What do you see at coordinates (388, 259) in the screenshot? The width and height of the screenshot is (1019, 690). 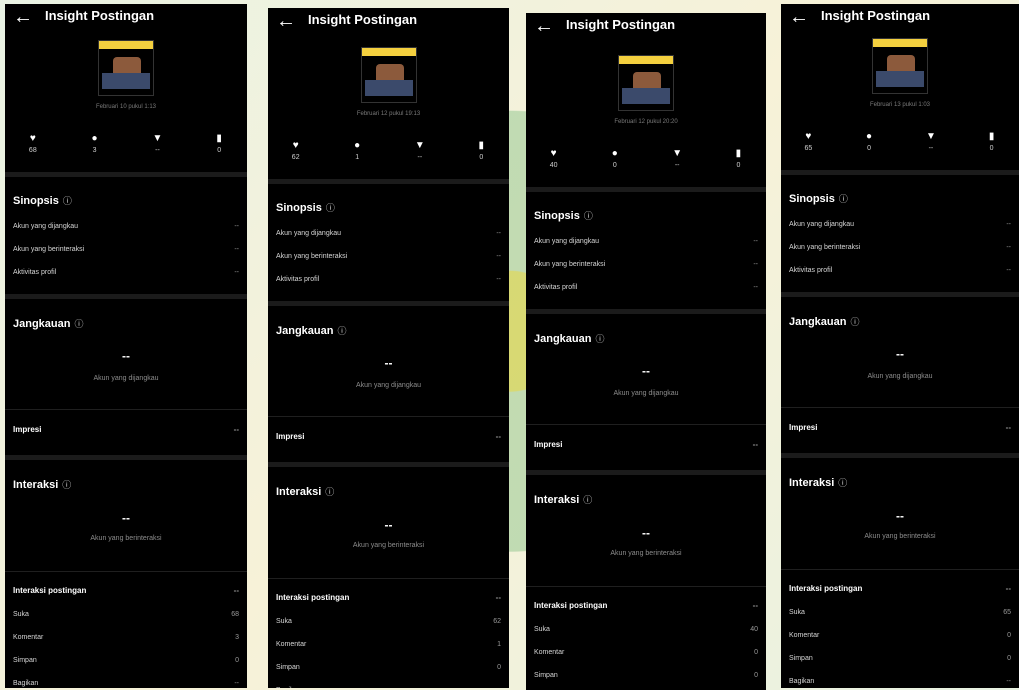 I see `sinopsis-row: Akun yang berinteraksi --` at bounding box center [388, 259].